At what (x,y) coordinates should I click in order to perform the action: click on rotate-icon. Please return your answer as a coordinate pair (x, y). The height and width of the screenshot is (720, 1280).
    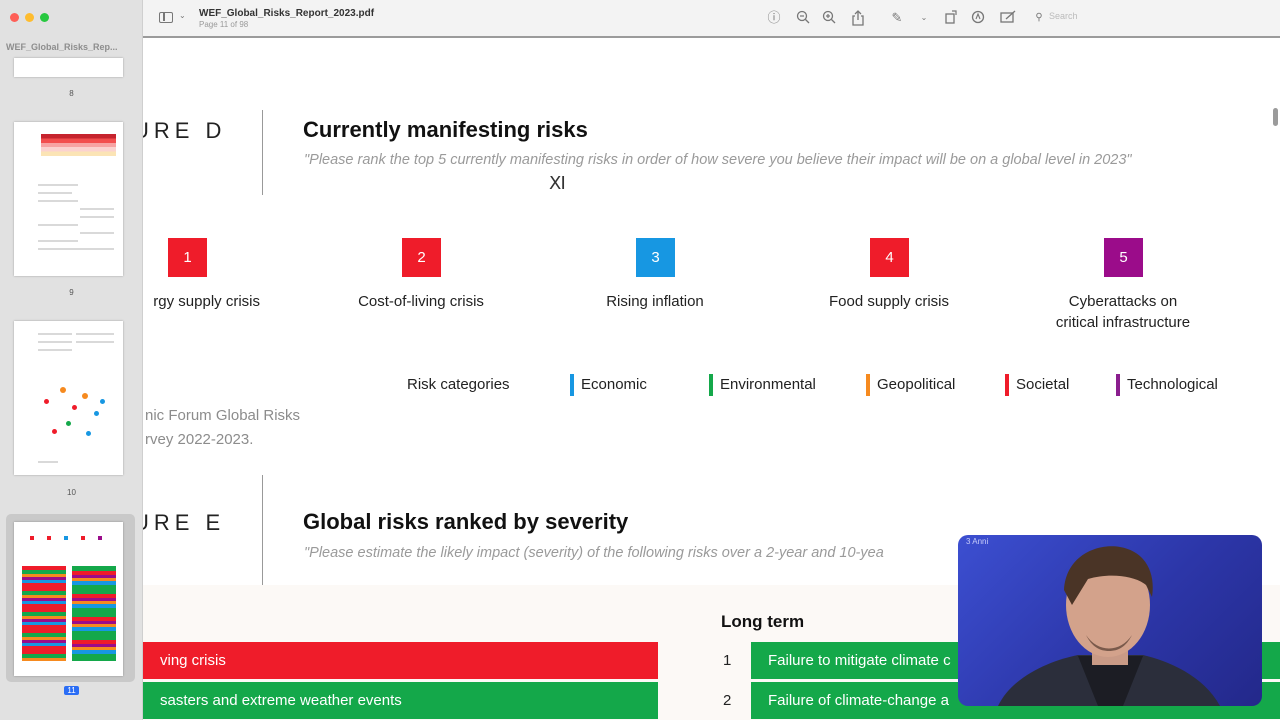
    Looking at the image, I should click on (951, 18).